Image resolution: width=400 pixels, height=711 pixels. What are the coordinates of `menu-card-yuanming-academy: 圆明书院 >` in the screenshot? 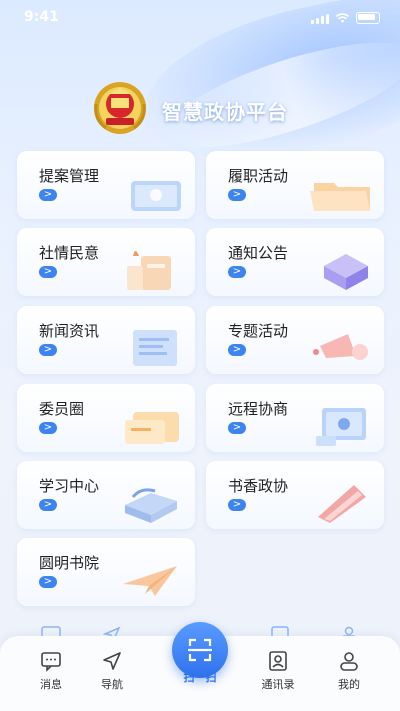 It's located at (106, 572).